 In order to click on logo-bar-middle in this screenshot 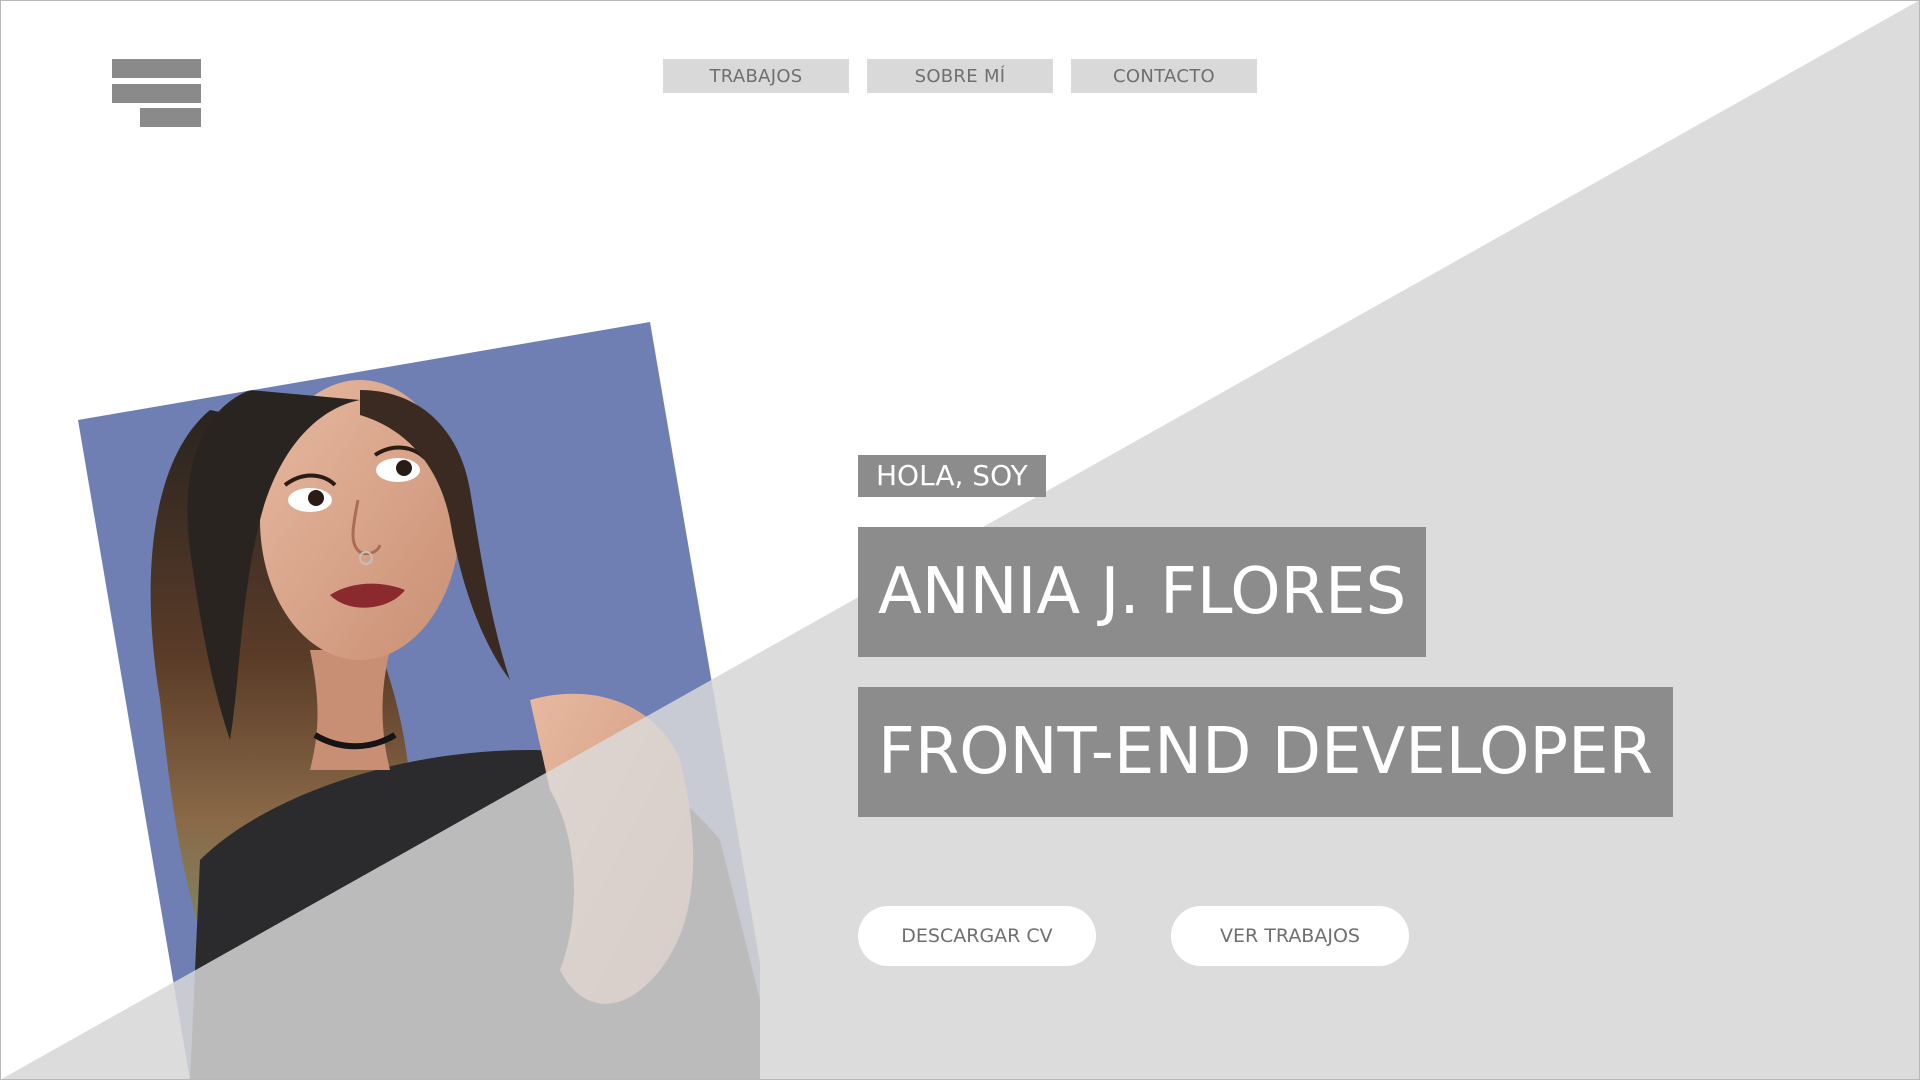, I will do `click(156, 93)`.